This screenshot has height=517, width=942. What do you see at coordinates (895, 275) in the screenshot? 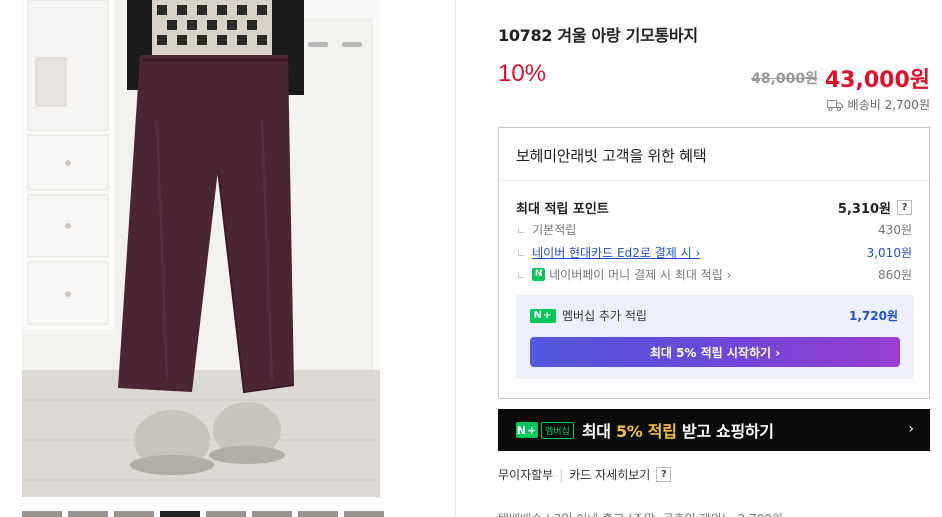
I see `npay-points-value: 860원` at bounding box center [895, 275].